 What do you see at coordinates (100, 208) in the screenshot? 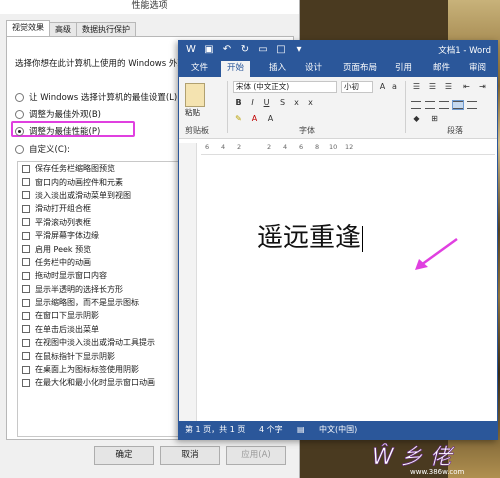
I see `list-item: 滑动打开组合框` at bounding box center [100, 208].